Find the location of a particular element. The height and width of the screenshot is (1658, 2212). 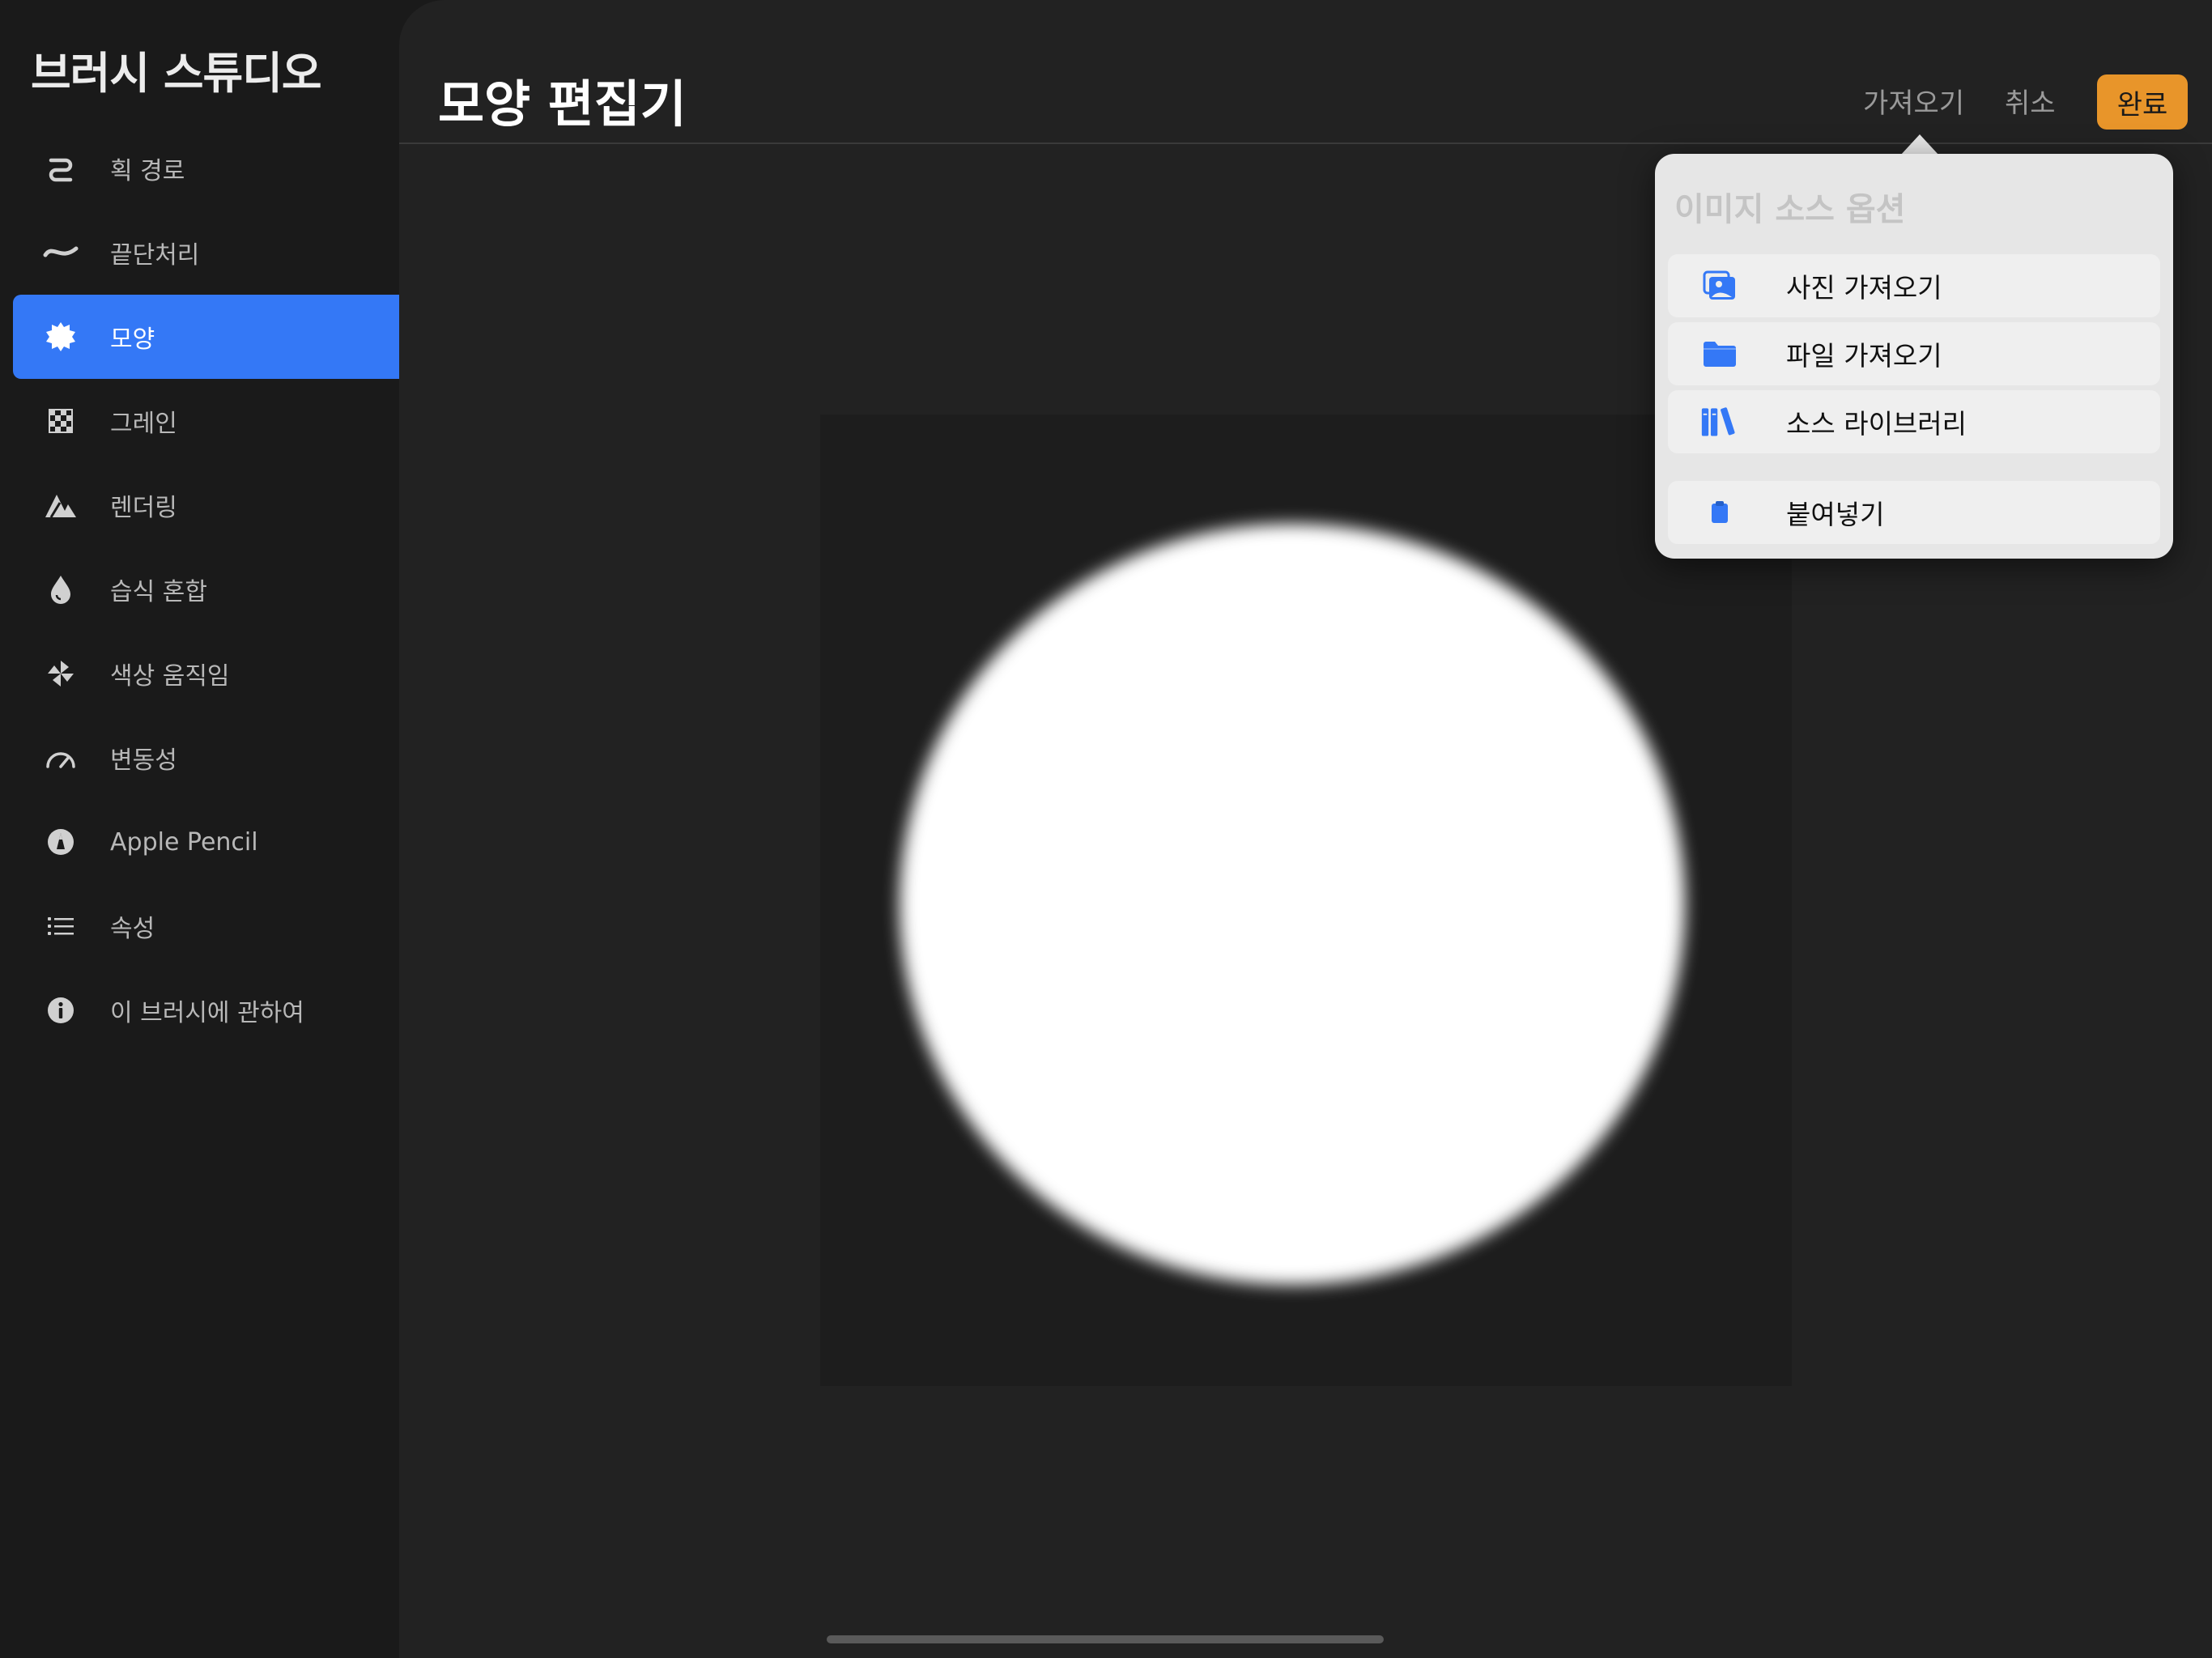

sidebar-item-about: 이 브러시에 관하여 is located at coordinates (206, 1010).